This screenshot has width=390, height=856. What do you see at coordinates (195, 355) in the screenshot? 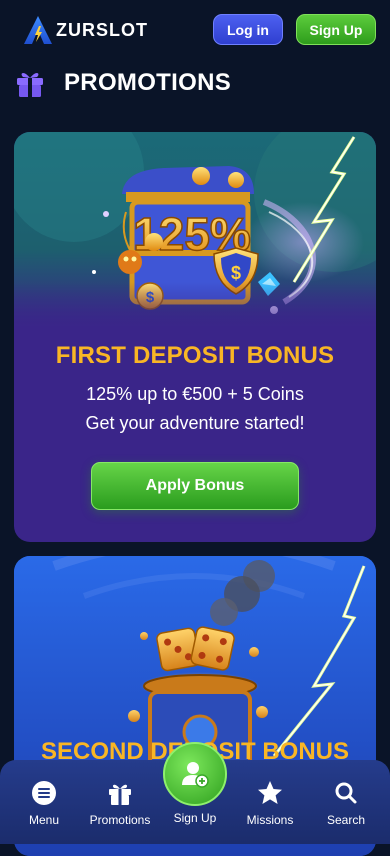
I see `promo-title: FIRST DEPOSIT BONUS` at bounding box center [195, 355].